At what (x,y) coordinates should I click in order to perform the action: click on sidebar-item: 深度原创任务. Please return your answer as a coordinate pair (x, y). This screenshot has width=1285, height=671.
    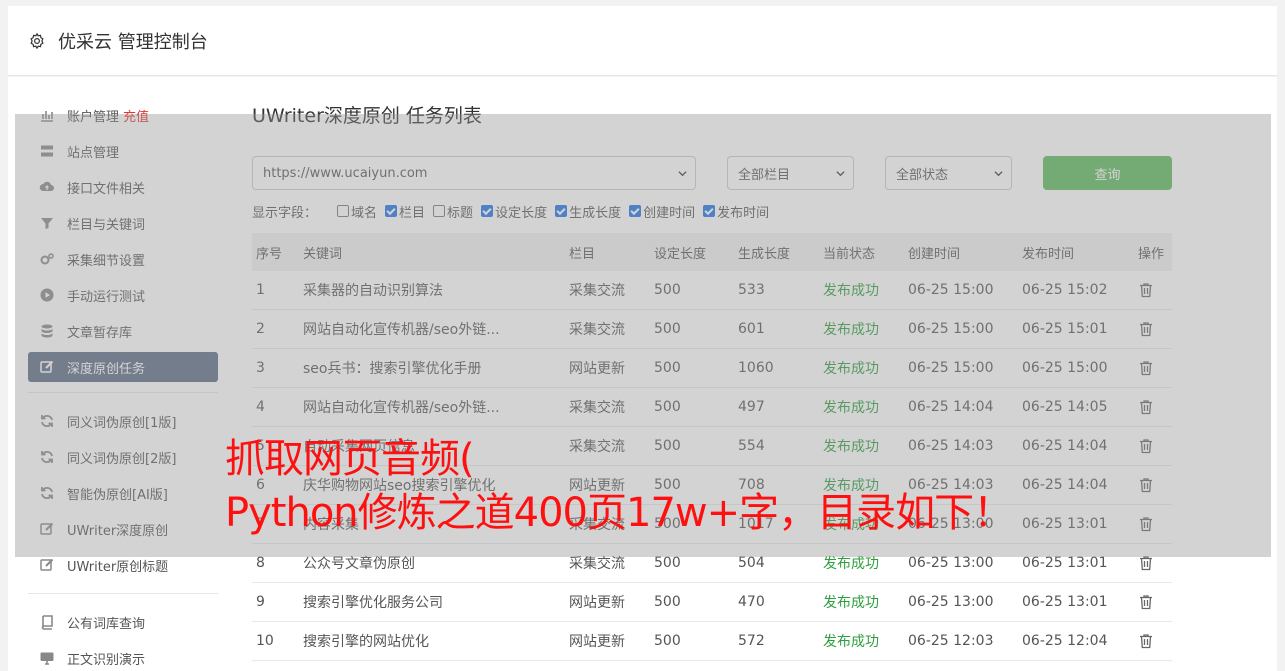
    Looking at the image, I should click on (123, 367).